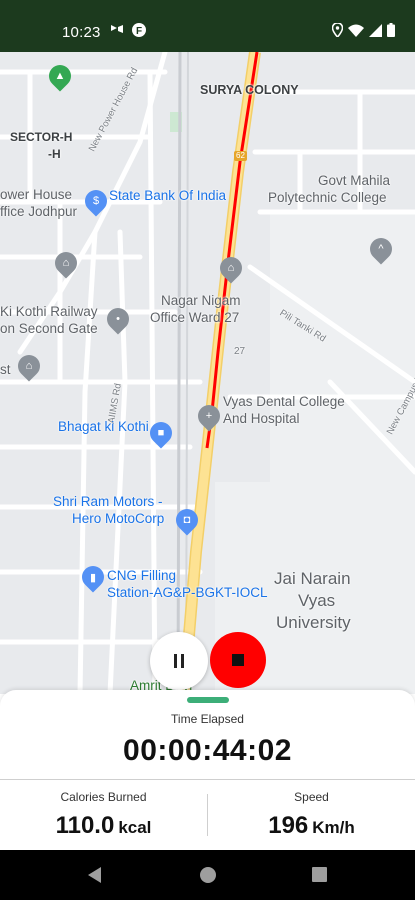  I want to click on speed-value: 196, so click(288, 825).